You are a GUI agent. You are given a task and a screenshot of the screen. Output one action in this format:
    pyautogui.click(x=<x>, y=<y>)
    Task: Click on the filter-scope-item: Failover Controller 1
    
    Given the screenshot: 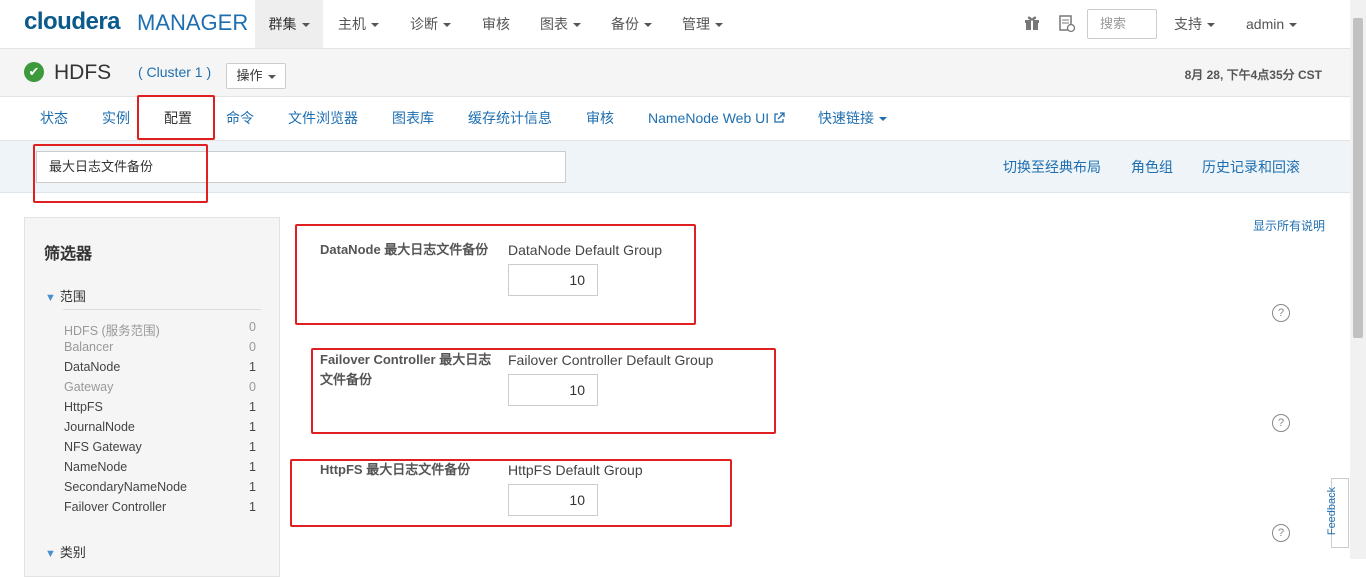 What is the action you would take?
    pyautogui.click(x=160, y=510)
    